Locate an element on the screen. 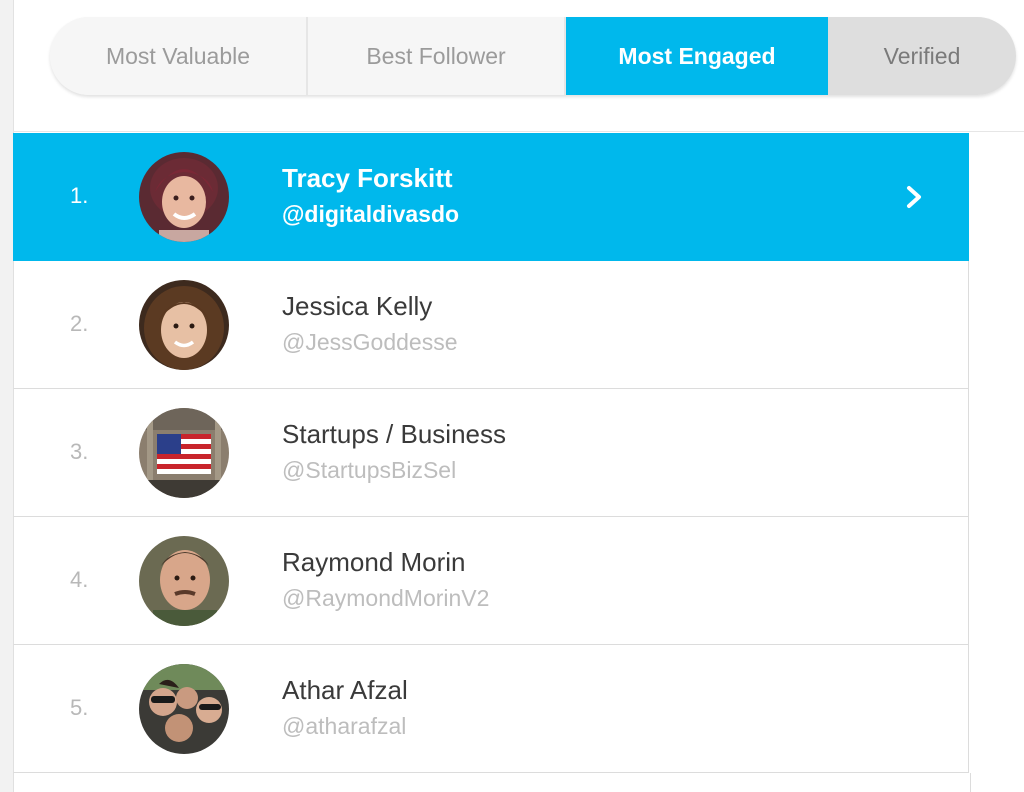 This screenshot has height=792, width=1024. user-name: Athar Afzal is located at coordinates (345, 690).